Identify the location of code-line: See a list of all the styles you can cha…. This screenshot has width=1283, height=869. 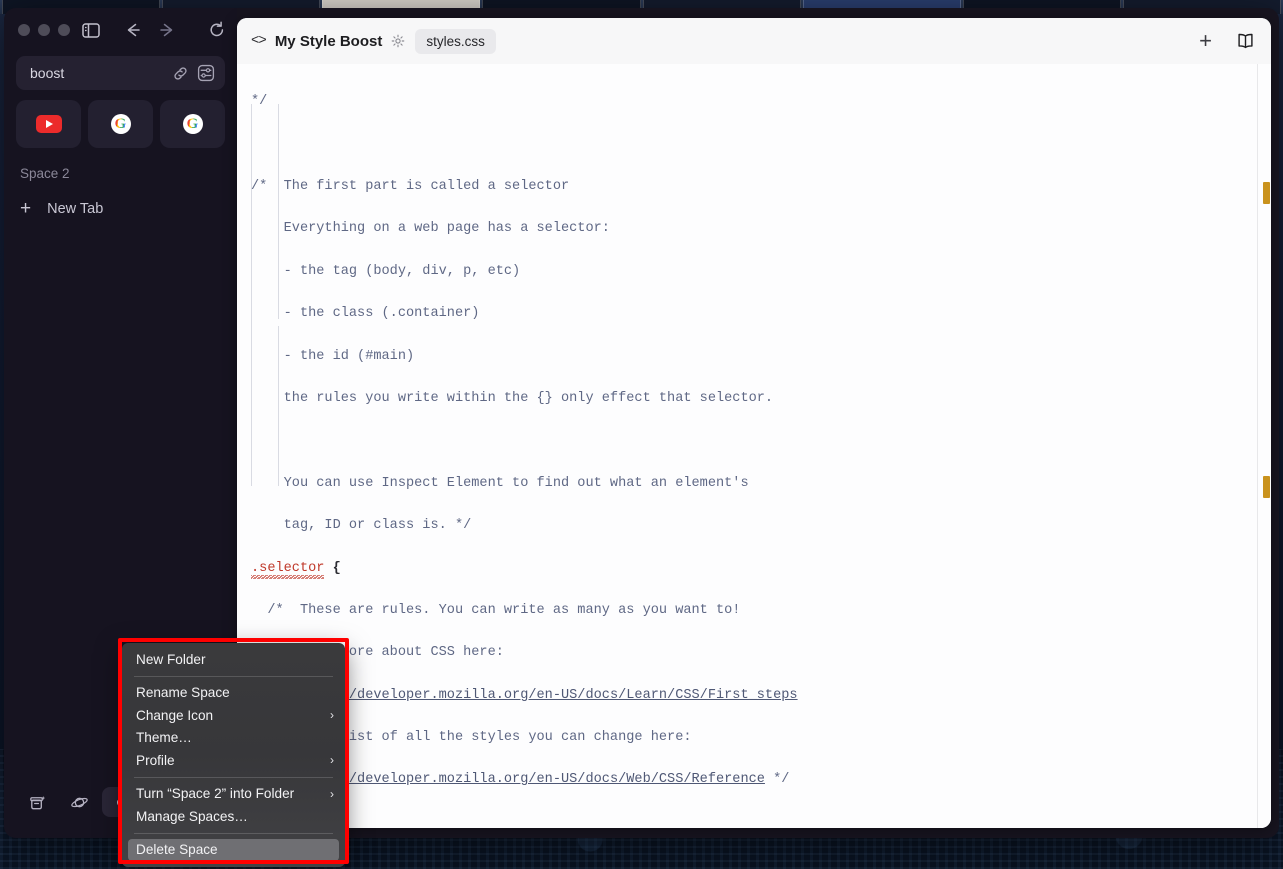
(471, 738).